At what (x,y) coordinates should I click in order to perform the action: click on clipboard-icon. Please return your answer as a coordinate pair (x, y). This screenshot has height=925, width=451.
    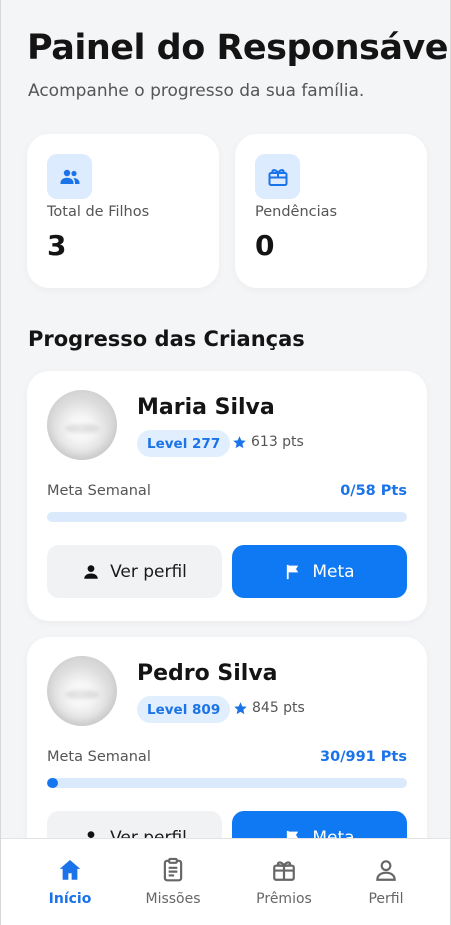
    Looking at the image, I should click on (173, 870).